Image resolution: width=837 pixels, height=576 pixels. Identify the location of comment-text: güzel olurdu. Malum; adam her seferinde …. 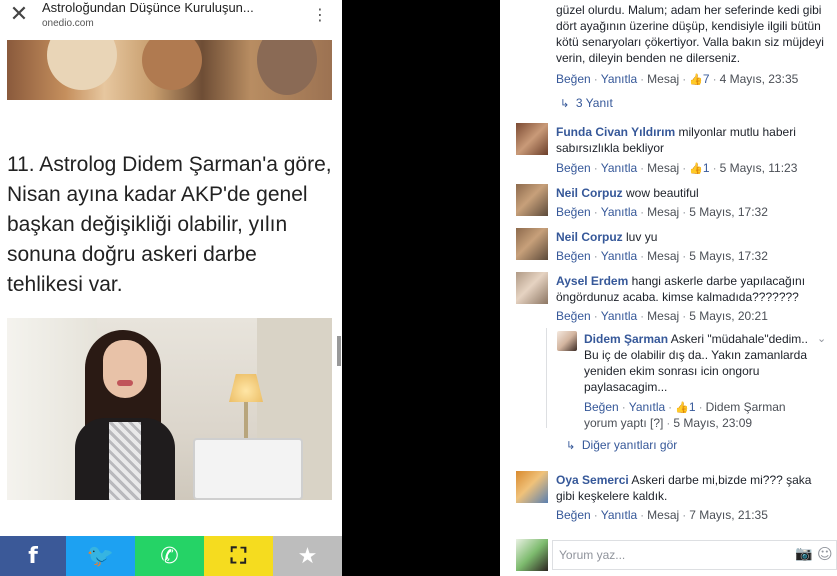
(690, 34).